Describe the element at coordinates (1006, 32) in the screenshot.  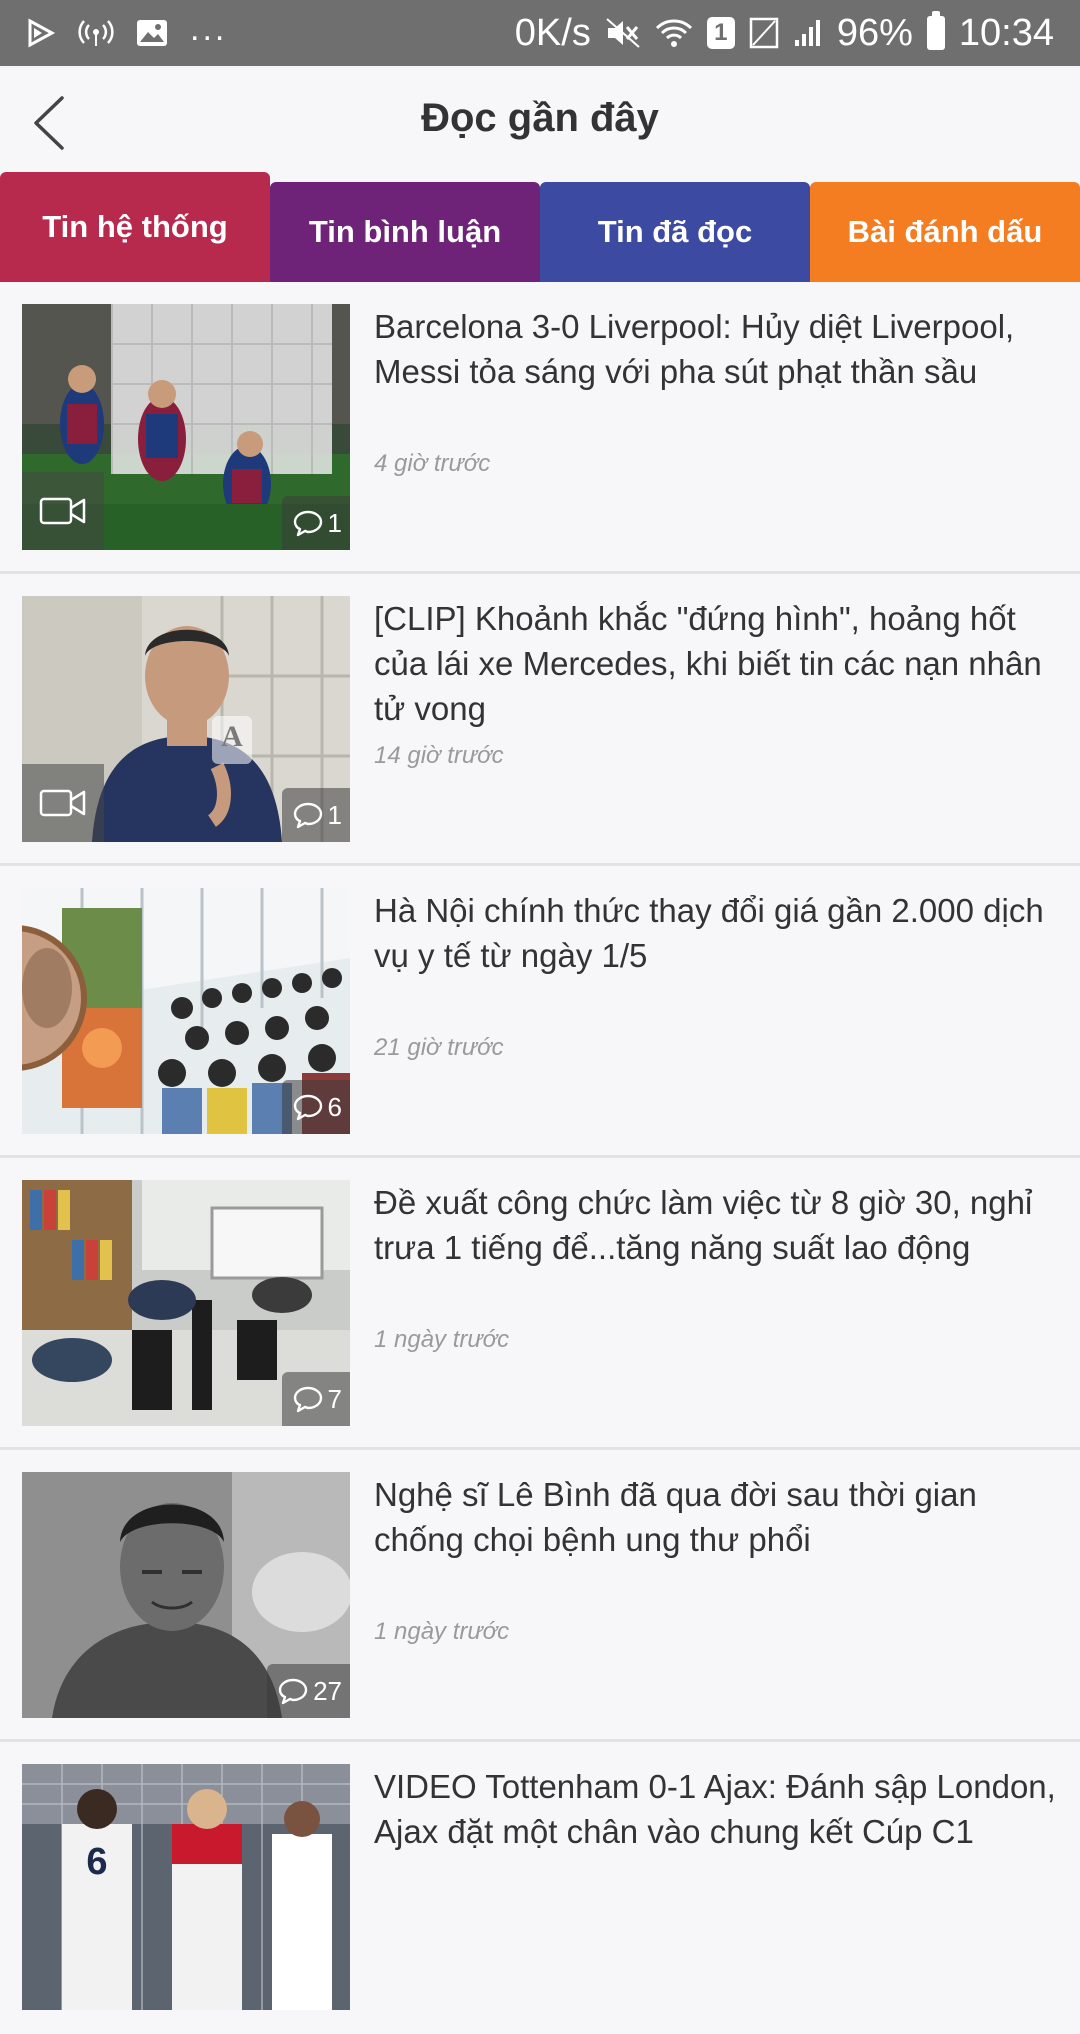
I see `clock: 10:34` at that location.